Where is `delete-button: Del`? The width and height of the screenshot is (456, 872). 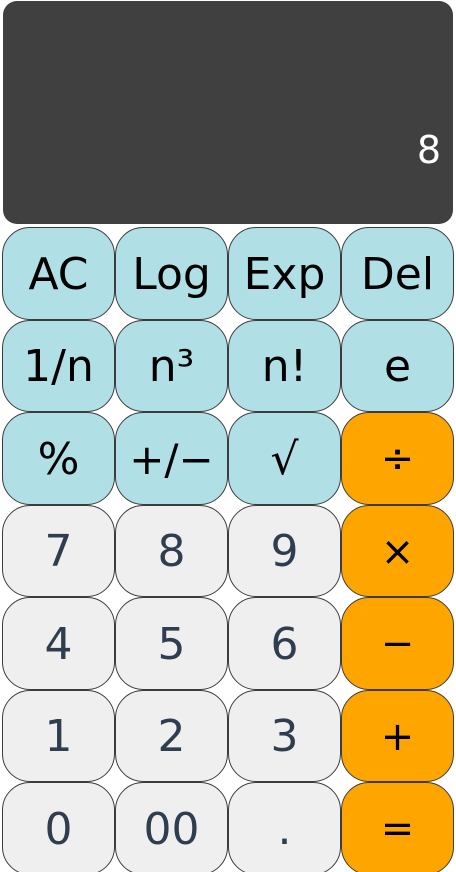
delete-button: Del is located at coordinates (397, 273).